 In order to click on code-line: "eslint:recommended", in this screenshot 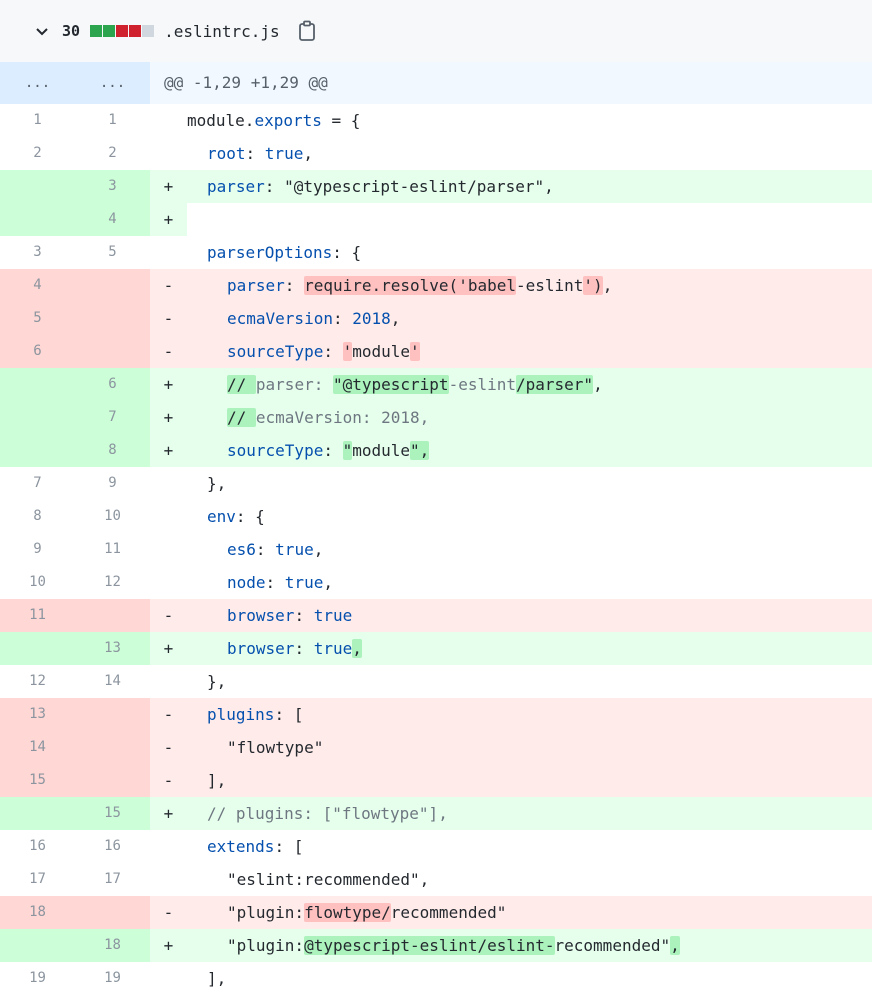, I will do `click(529, 879)`.